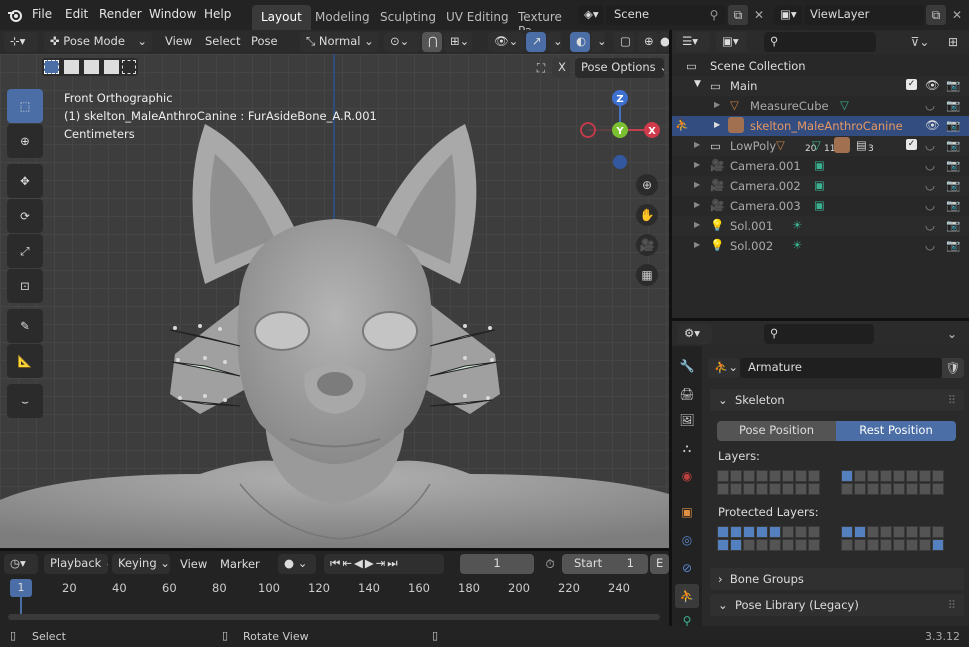 The height and width of the screenshot is (647, 969). What do you see at coordinates (580, 42) in the screenshot?
I see `overlays-toggle-icon: ◐` at bounding box center [580, 42].